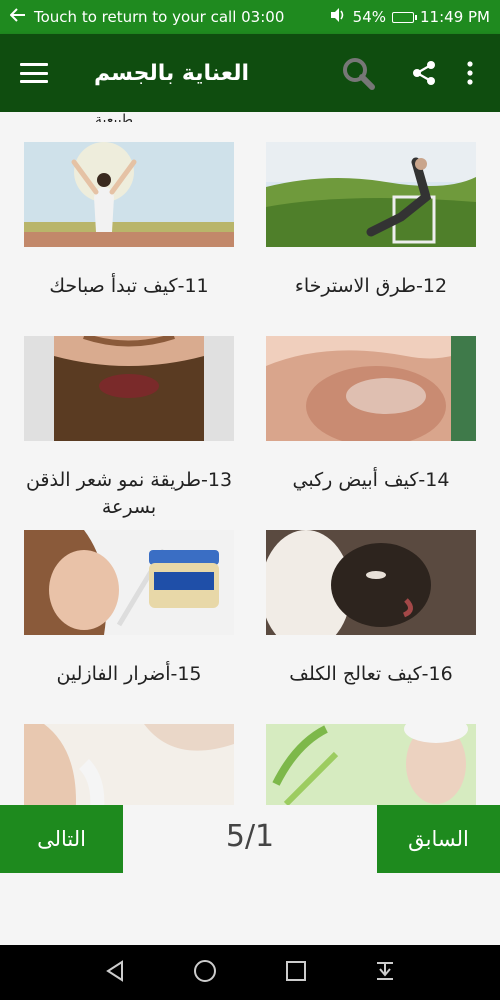 This screenshot has height=1000, width=500. I want to click on article-title: 12-طرق الاسترخاء, so click(371, 286).